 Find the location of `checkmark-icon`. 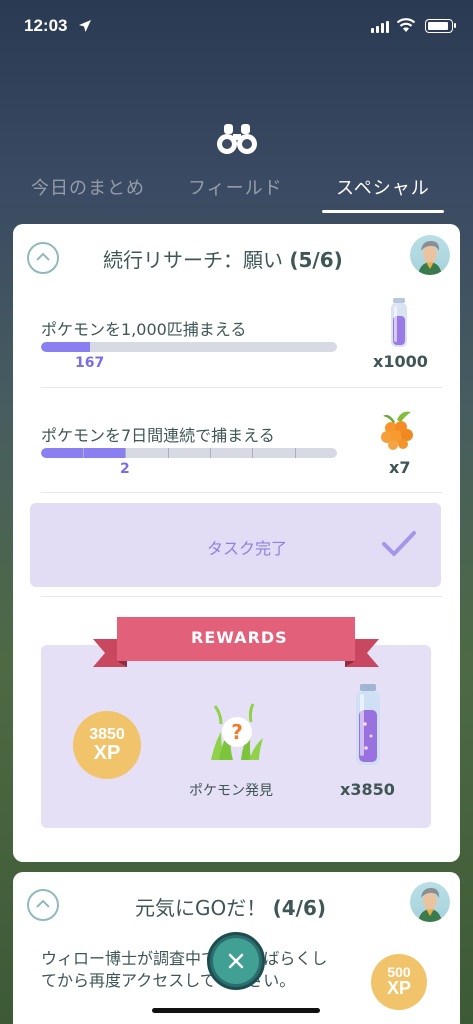

checkmark-icon is located at coordinates (399, 543).